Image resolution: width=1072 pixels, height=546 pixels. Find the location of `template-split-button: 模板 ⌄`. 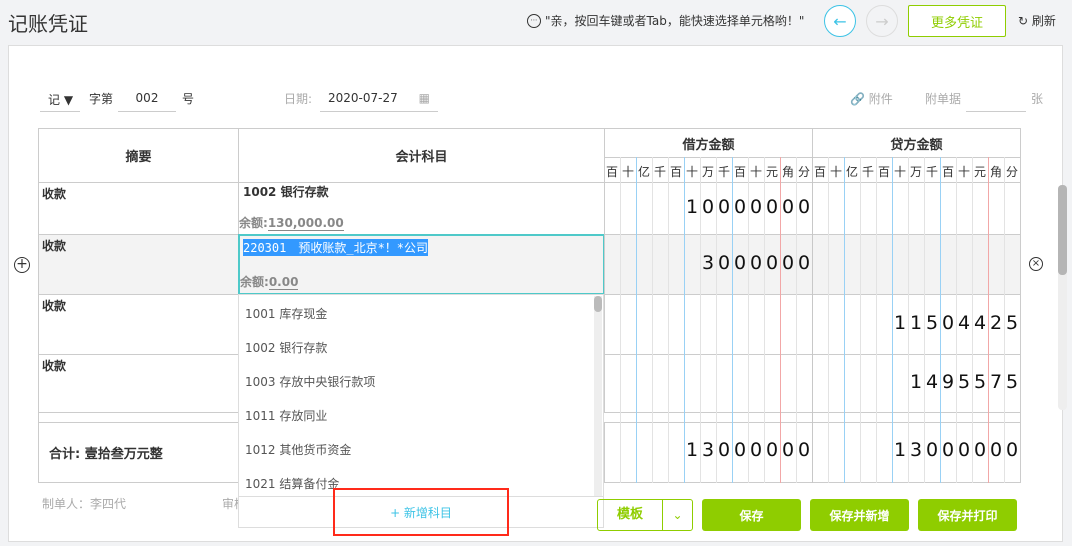

template-split-button: 模板 ⌄ is located at coordinates (645, 515).